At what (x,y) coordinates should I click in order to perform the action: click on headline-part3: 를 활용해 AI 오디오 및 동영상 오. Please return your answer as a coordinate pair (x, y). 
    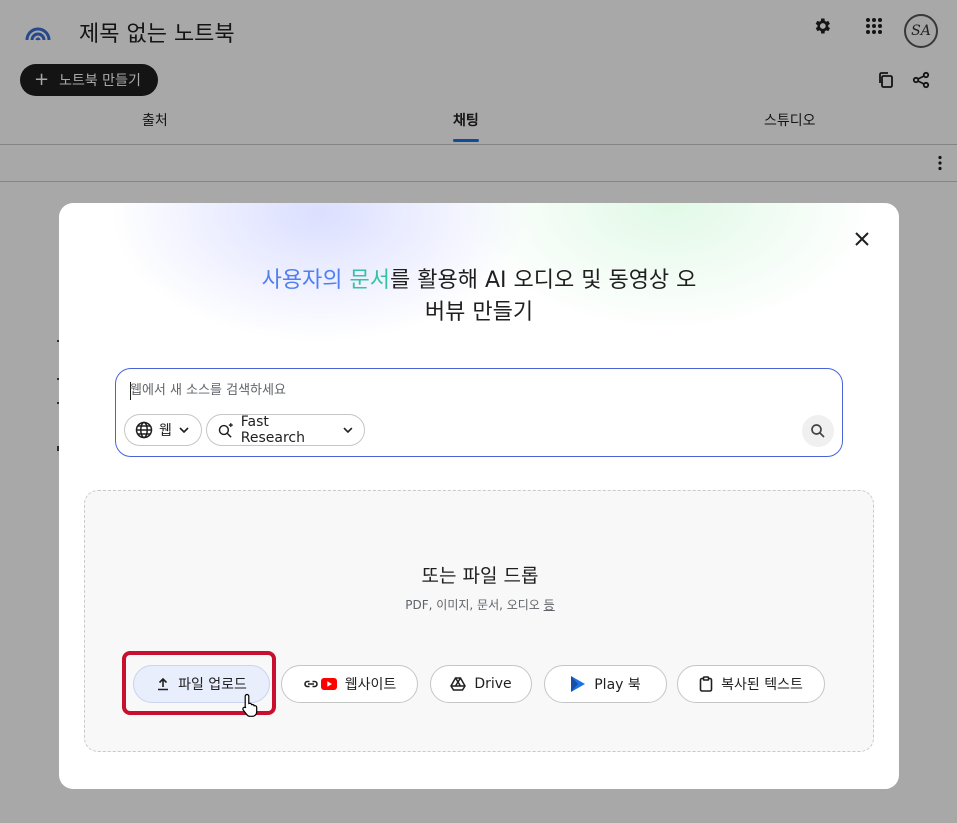
    Looking at the image, I should click on (543, 280).